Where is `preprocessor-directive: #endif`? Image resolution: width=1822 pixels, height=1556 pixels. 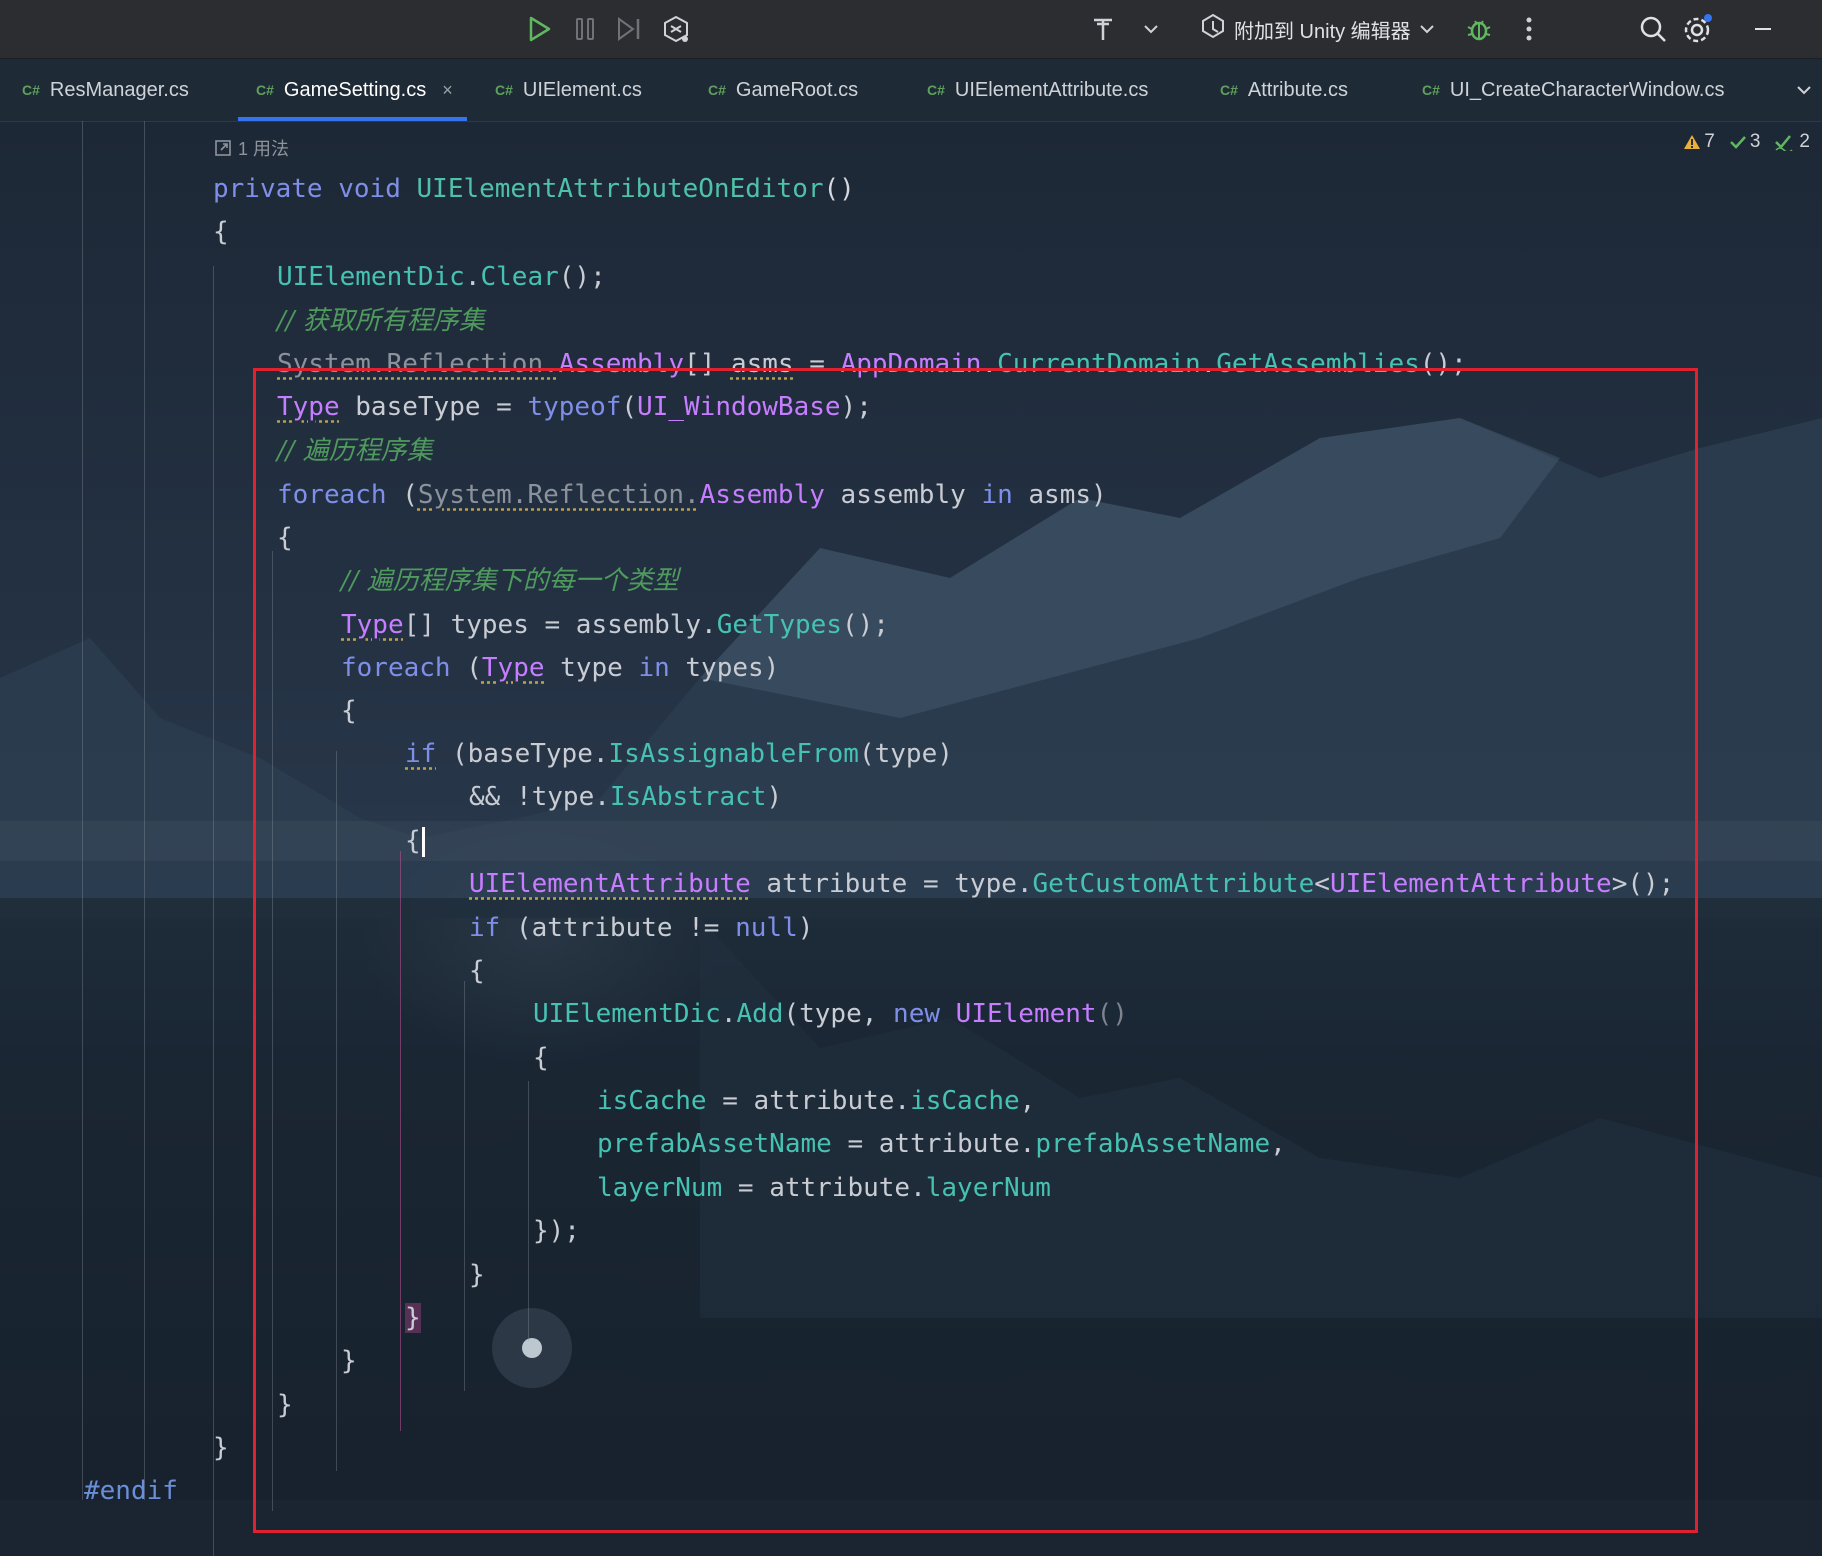
preprocessor-directive: #endif is located at coordinates (131, 1491).